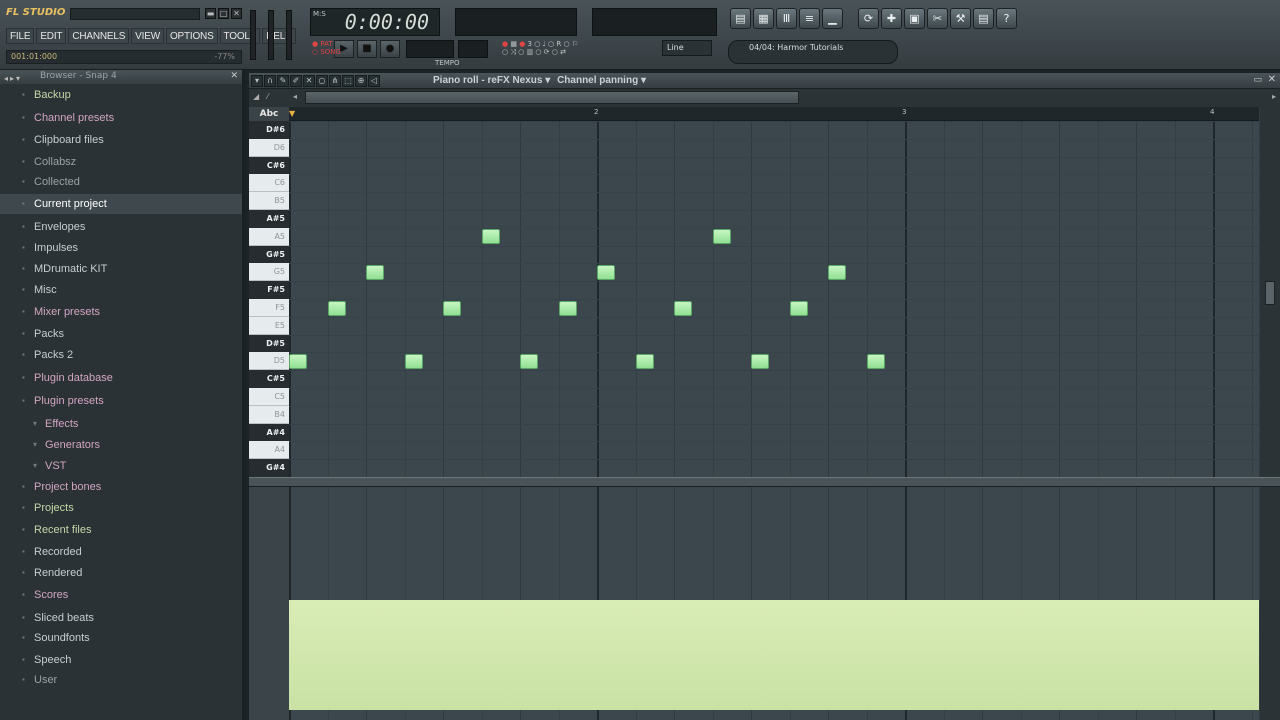 Image resolution: width=1280 pixels, height=720 pixels. Describe the element at coordinates (326, 48) in the screenshot. I see `pattern-song-toggle: ● PAT ○ SONG` at that location.